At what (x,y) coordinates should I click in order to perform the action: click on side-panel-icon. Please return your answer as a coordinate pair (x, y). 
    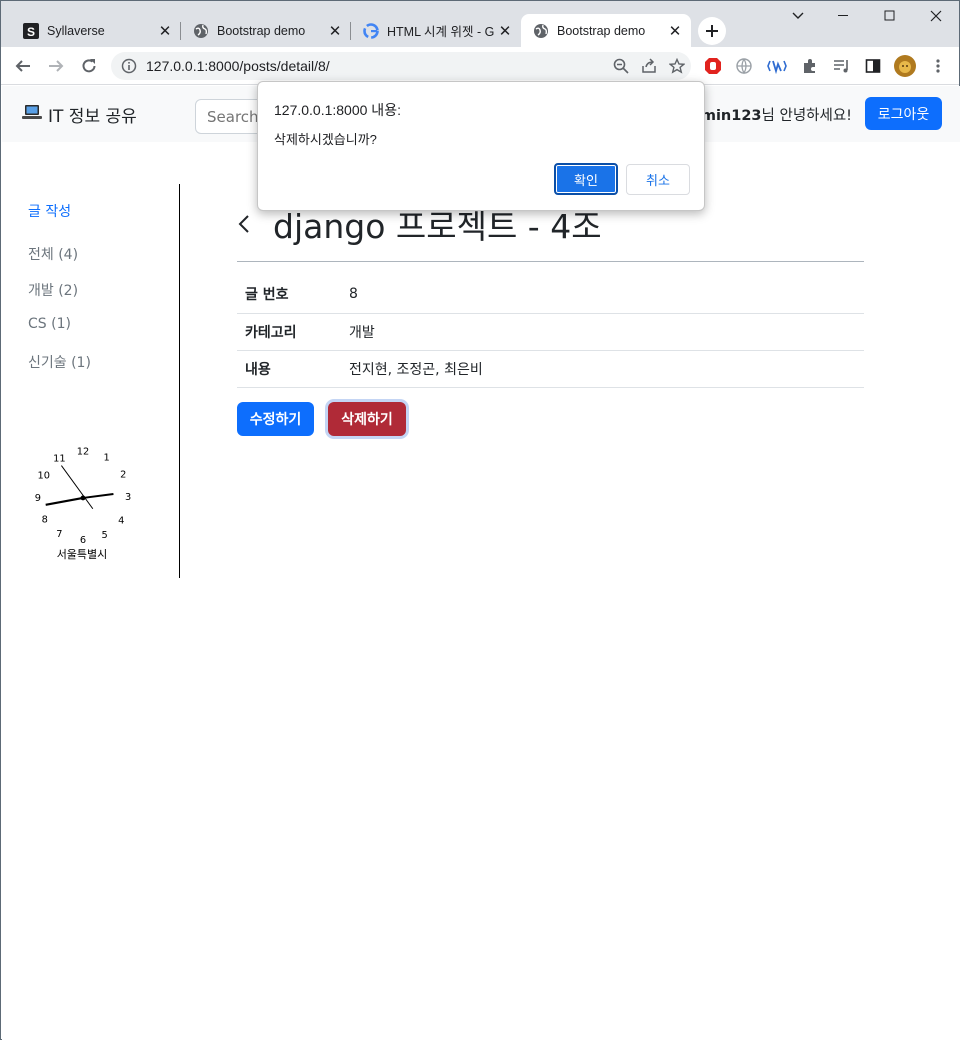
    Looking at the image, I should click on (873, 66).